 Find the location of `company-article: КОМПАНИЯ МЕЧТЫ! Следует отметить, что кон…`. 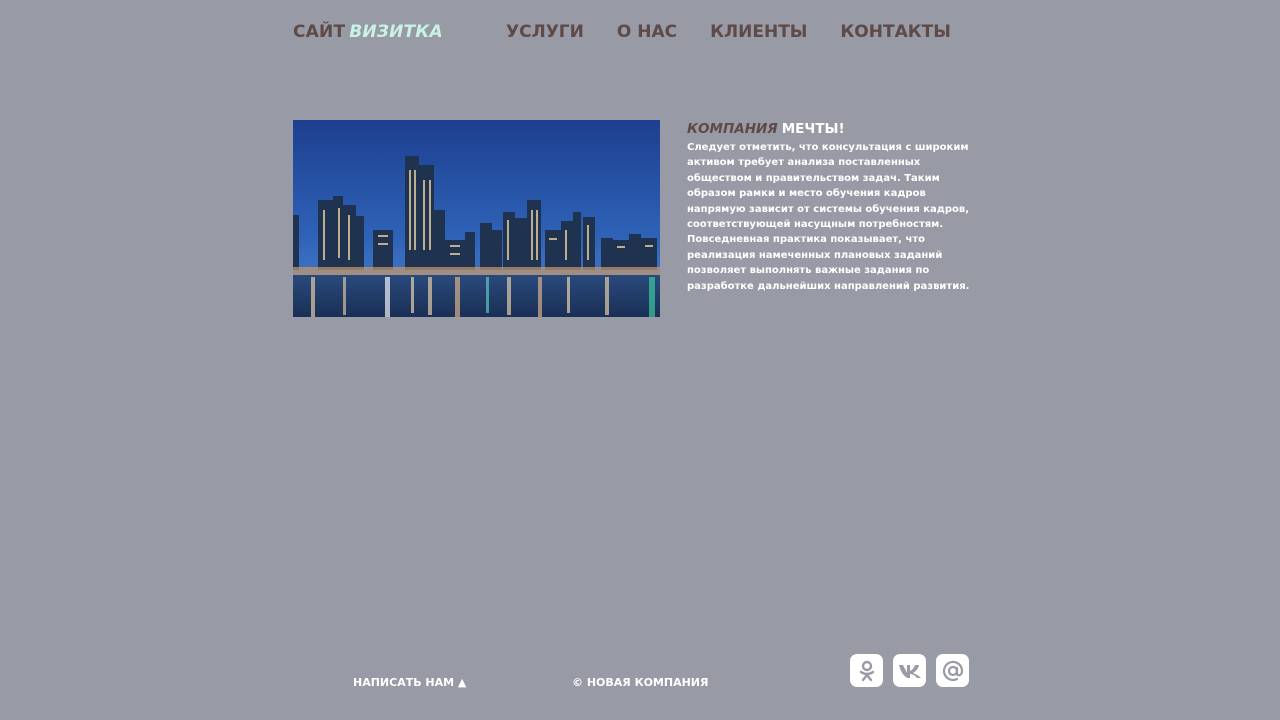

company-article: КОМПАНИЯ МЕЧТЫ! Следует отметить, что кон… is located at coordinates (837, 207).